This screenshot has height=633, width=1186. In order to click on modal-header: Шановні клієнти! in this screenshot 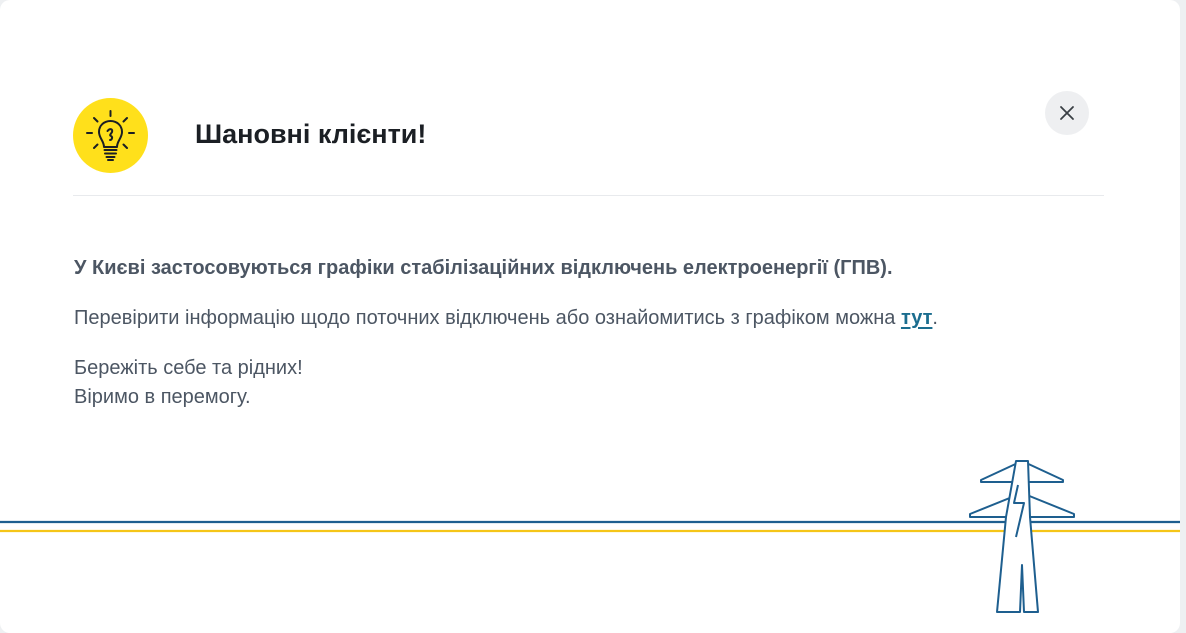, I will do `click(588, 147)`.